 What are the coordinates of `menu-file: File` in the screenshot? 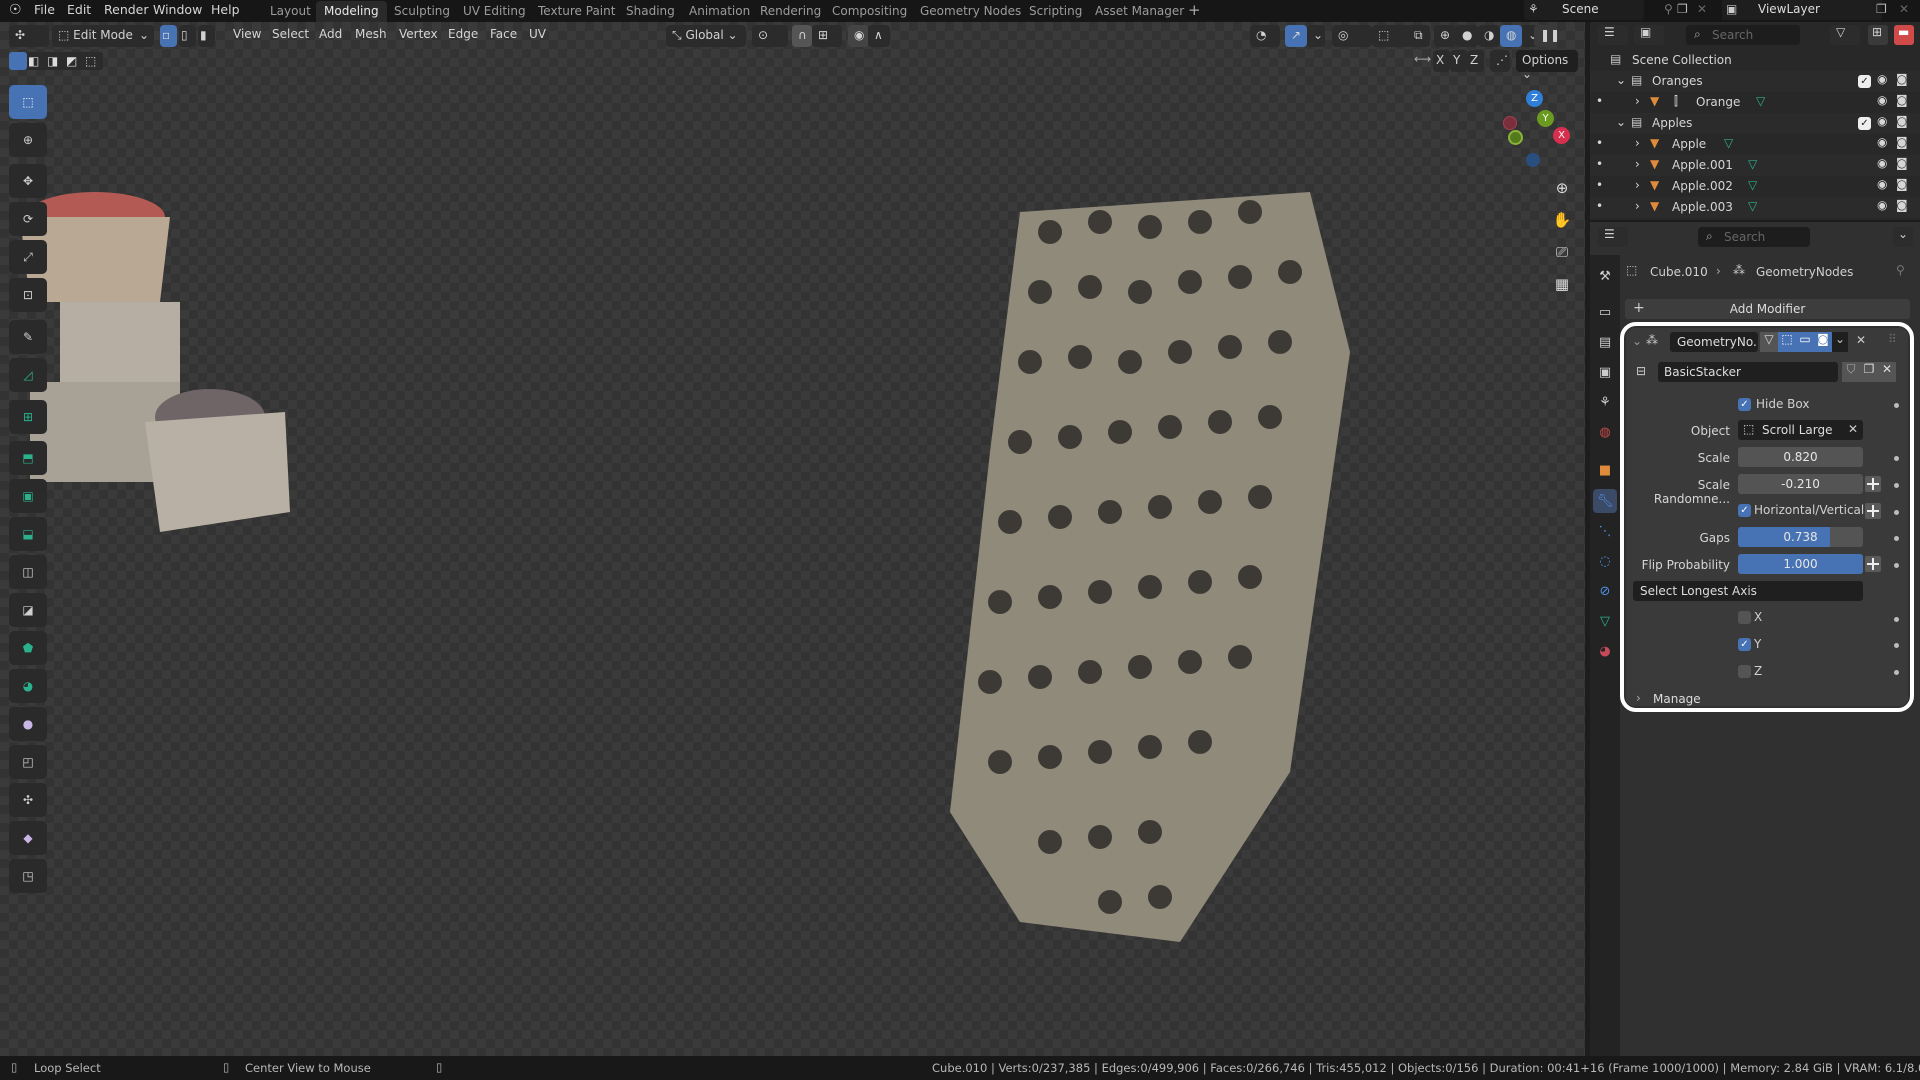 It's located at (44, 9).